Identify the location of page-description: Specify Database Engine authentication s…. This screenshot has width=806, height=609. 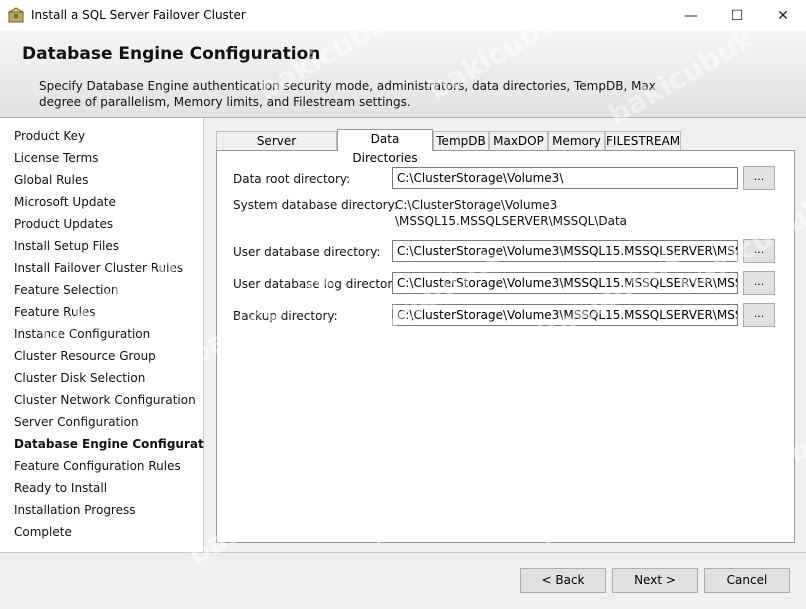
(347, 94).